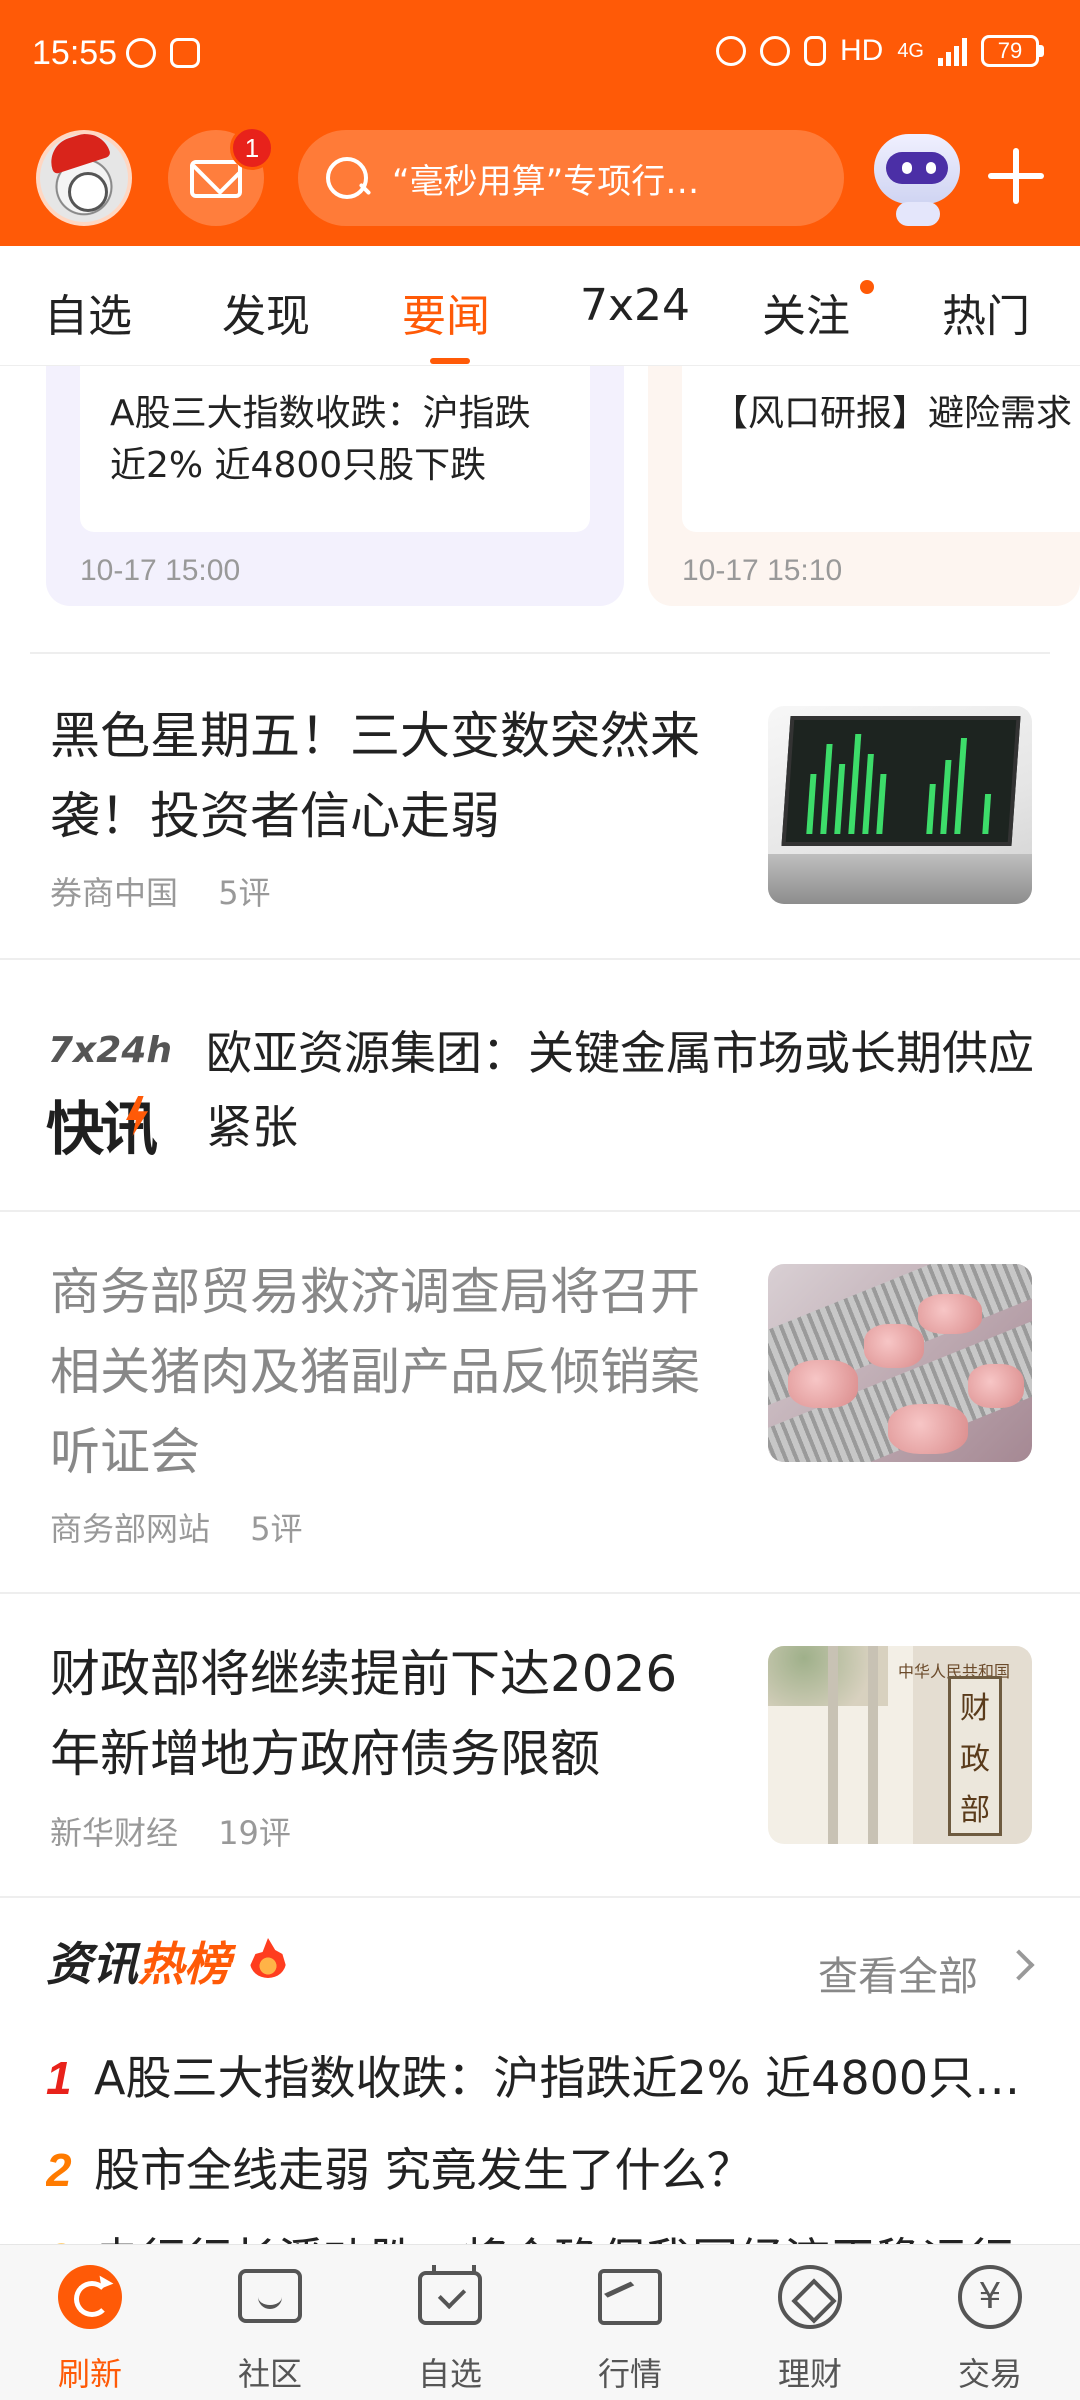 The height and width of the screenshot is (2400, 1080). Describe the element at coordinates (806, 312) in the screenshot. I see `tab-following: 关注` at that location.